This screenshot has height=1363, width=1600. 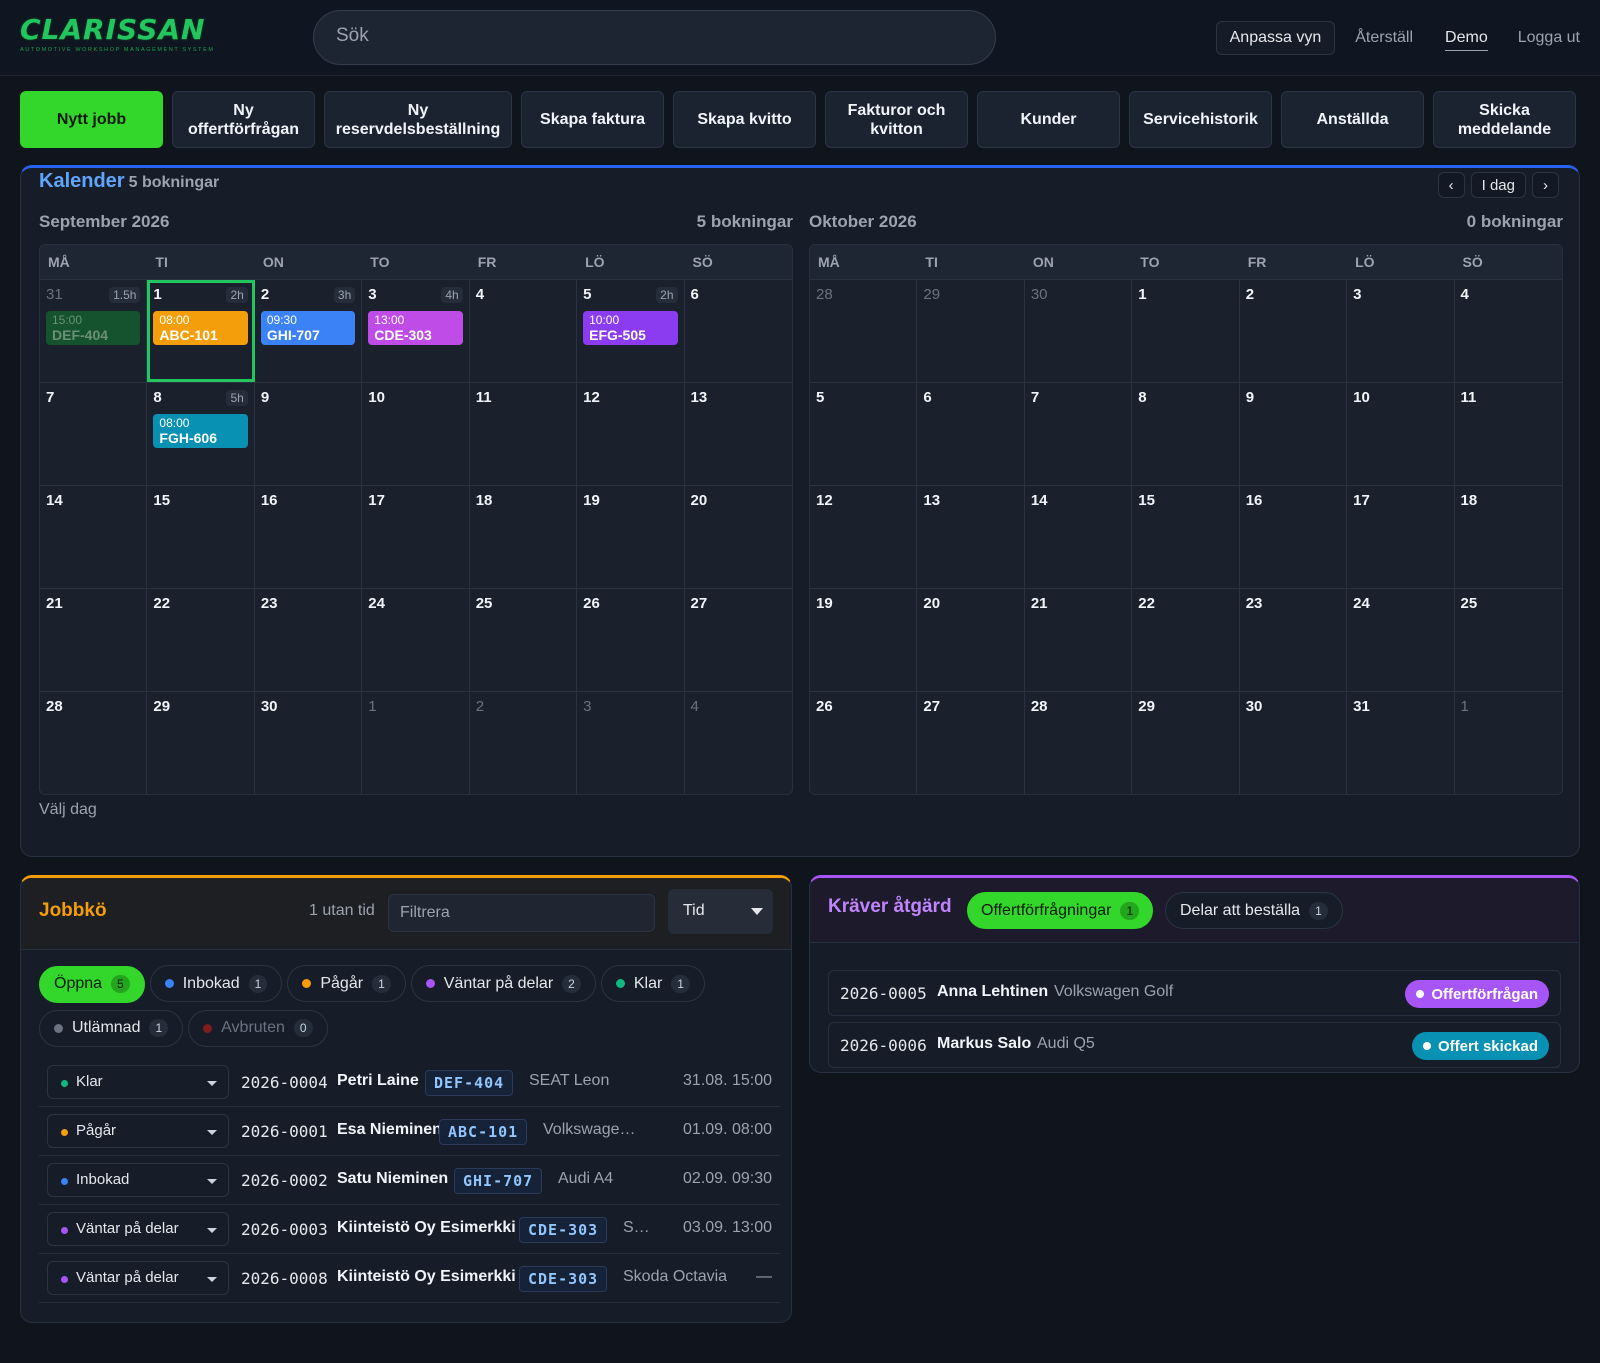 I want to click on sort-select: Tid, so click(x=720, y=911).